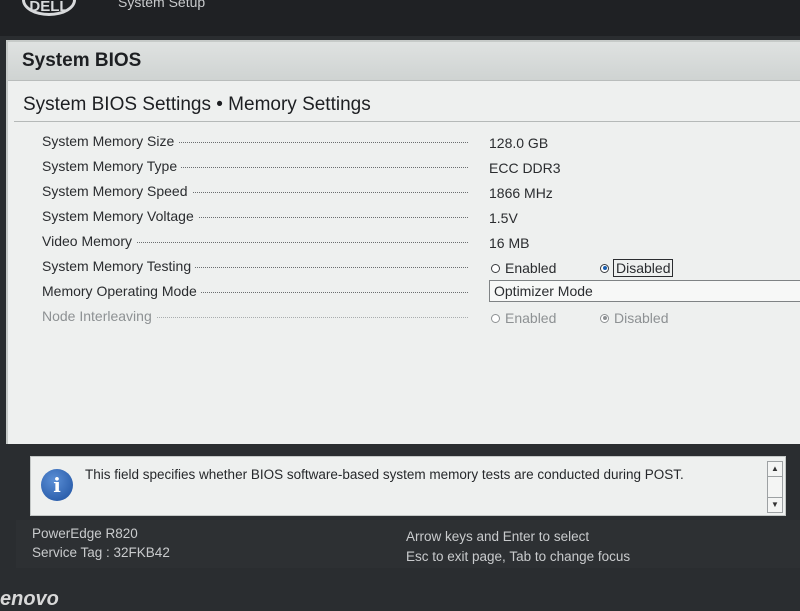  Describe the element at coordinates (110, 141) in the screenshot. I see `setting-label: System Memory Size` at that location.